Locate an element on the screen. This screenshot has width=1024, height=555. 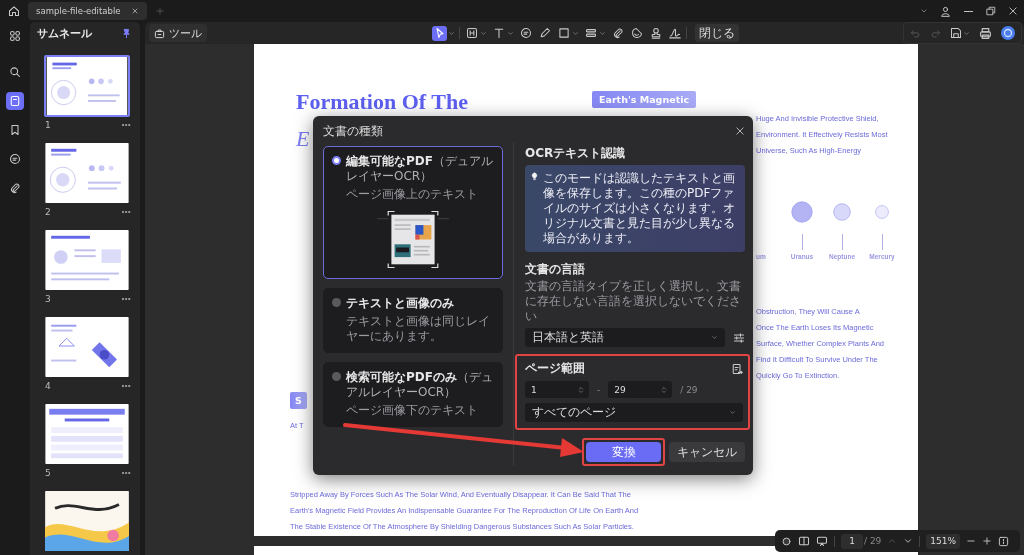
number-field: 29 is located at coordinates (640, 389).